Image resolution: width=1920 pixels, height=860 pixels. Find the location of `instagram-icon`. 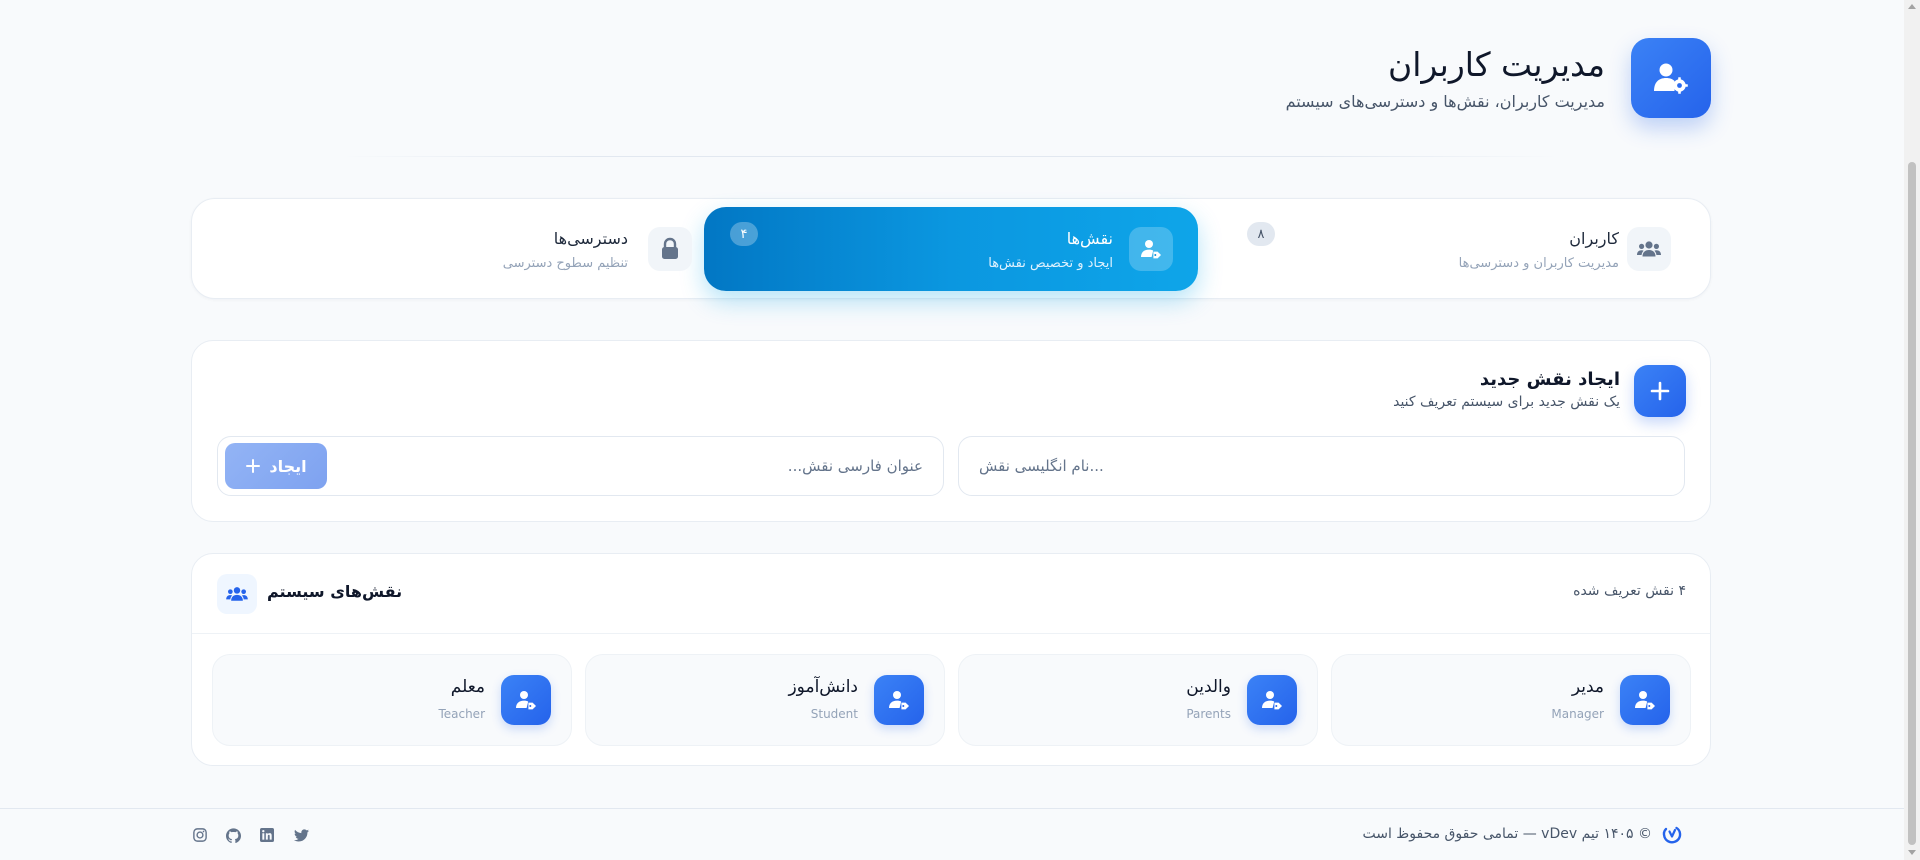

instagram-icon is located at coordinates (200, 835).